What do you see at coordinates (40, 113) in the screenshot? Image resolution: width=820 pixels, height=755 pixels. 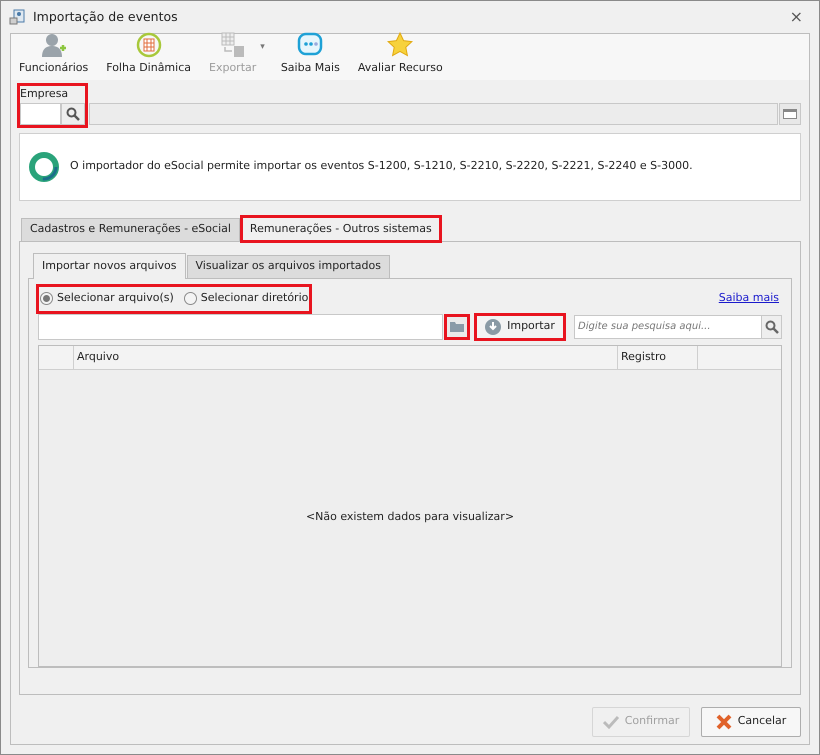 I see `company-code-field` at bounding box center [40, 113].